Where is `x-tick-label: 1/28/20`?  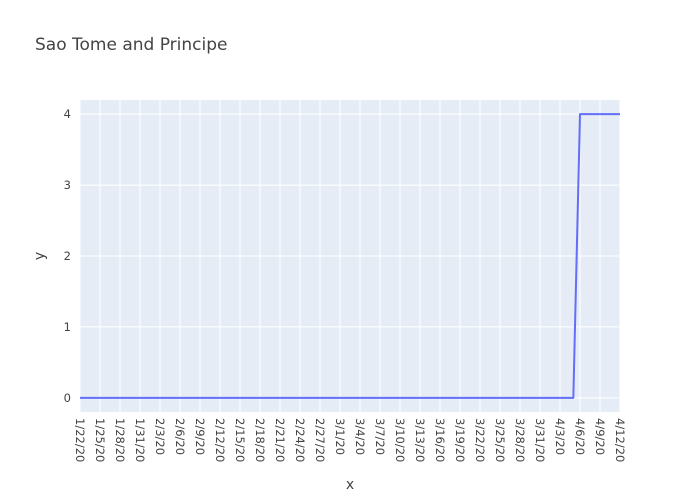 x-tick-label: 1/28/20 is located at coordinates (120, 440).